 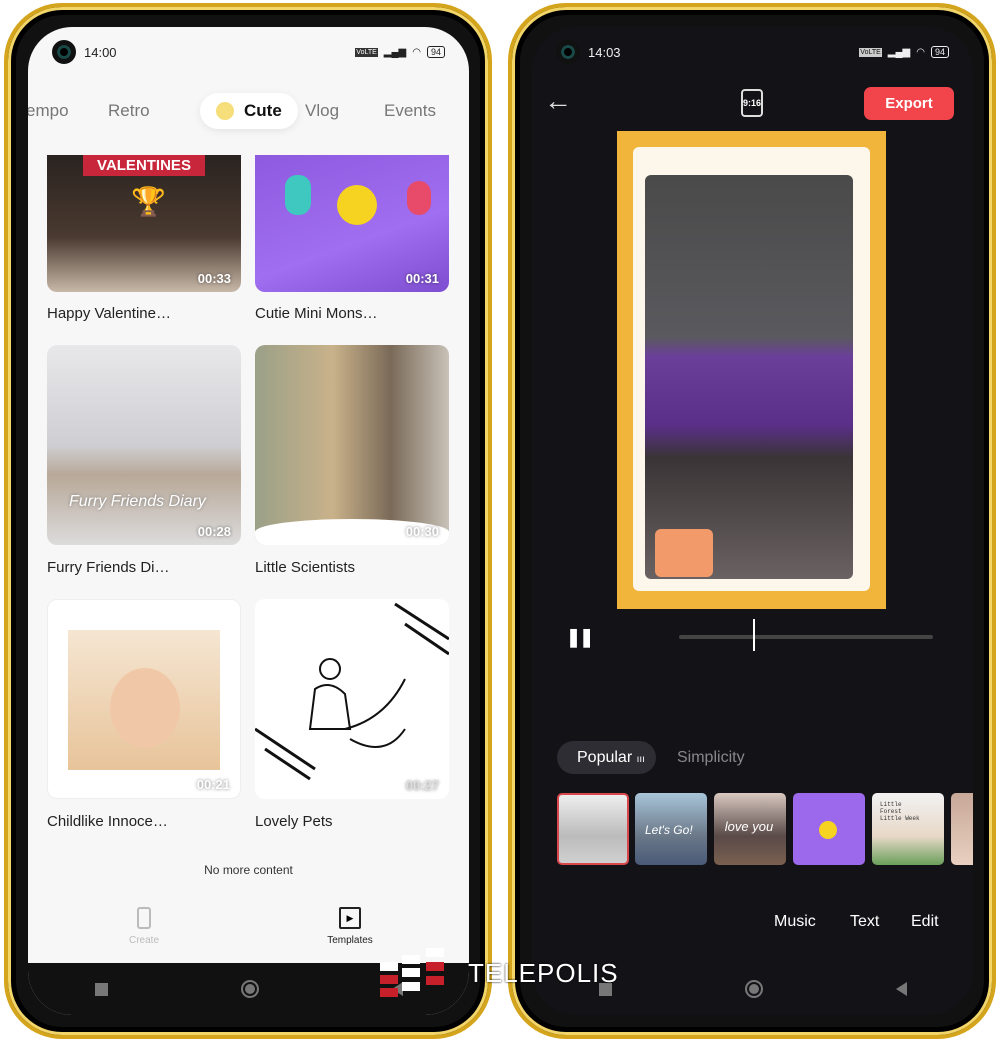 What do you see at coordinates (752, 103) in the screenshot?
I see `aspect-ratio-button: 9:16` at bounding box center [752, 103].